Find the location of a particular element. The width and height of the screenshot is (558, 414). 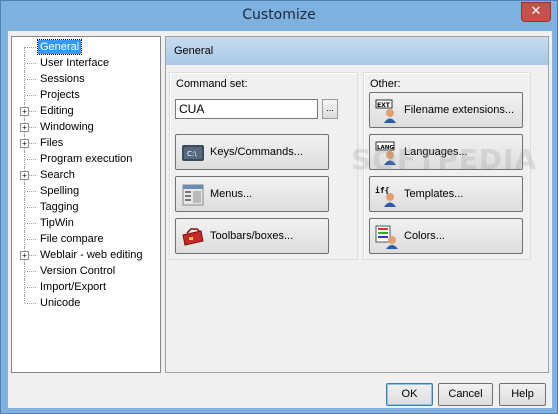

close-icon: ✕ is located at coordinates (536, 11).